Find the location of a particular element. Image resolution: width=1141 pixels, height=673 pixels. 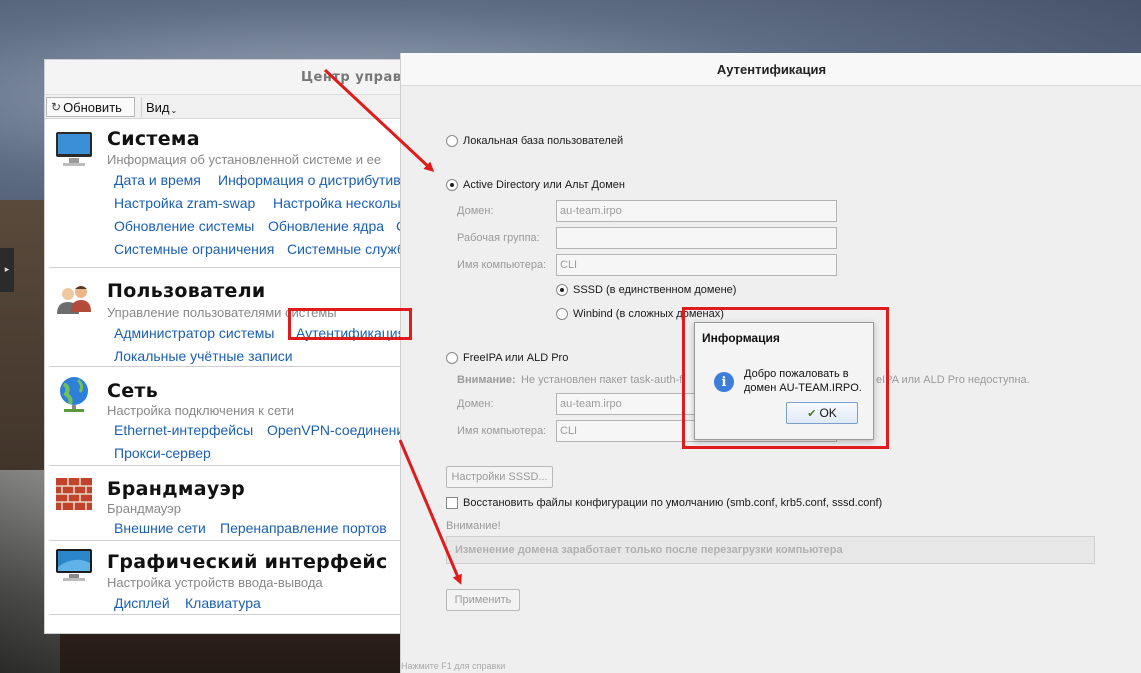

link-zram-swap: Настройка zram-swap is located at coordinates (184, 203).